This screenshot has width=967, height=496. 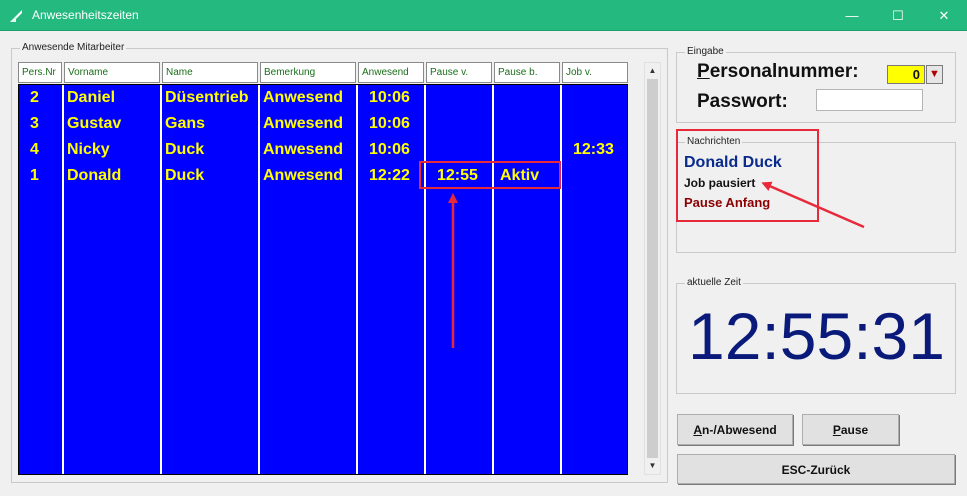 What do you see at coordinates (94, 123) in the screenshot?
I see `cell-vorname: Gustav` at bounding box center [94, 123].